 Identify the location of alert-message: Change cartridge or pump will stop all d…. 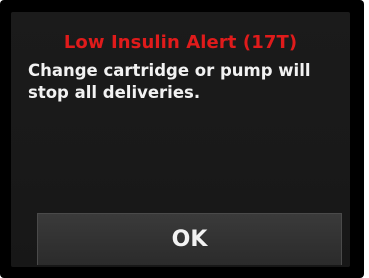
(169, 81).